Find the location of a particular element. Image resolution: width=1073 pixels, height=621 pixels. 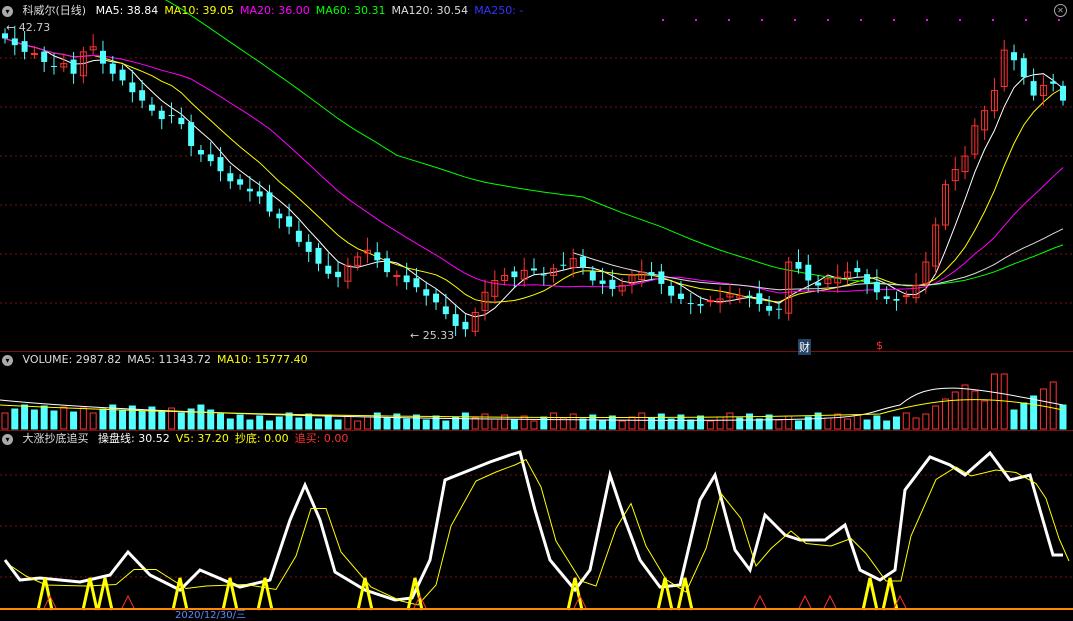

high-price-label: ← 42.73 is located at coordinates (28, 27).